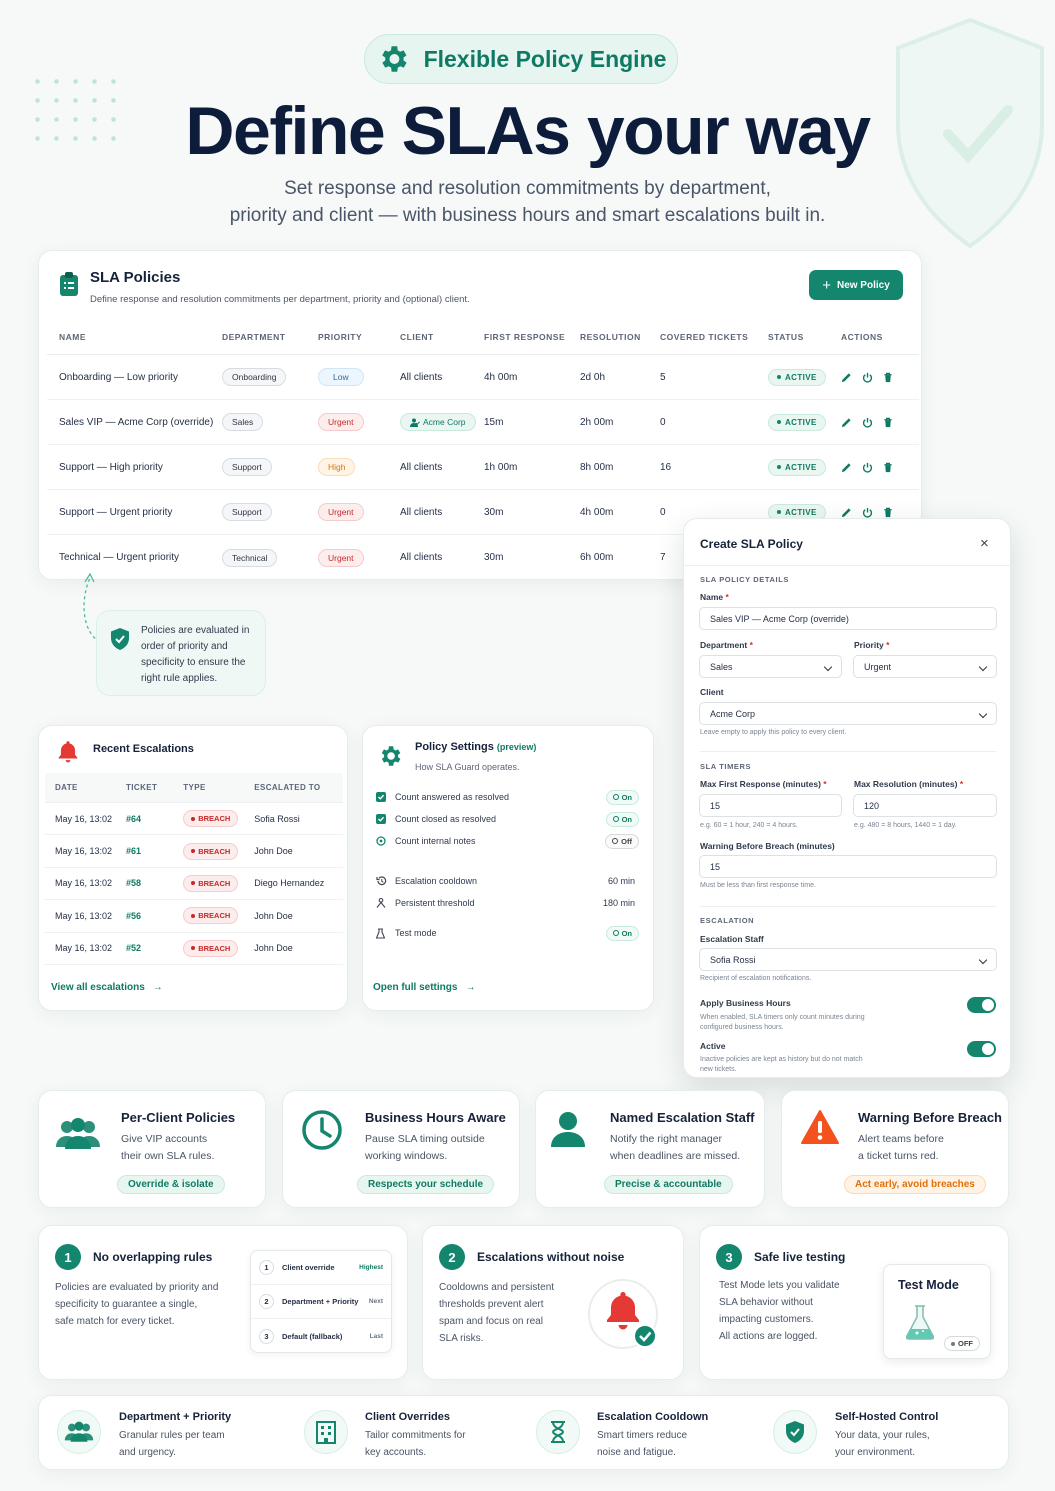 Image resolution: width=1055 pixels, height=1491 pixels. What do you see at coordinates (273, 915) in the screenshot?
I see `escalated-to: John Doe` at bounding box center [273, 915].